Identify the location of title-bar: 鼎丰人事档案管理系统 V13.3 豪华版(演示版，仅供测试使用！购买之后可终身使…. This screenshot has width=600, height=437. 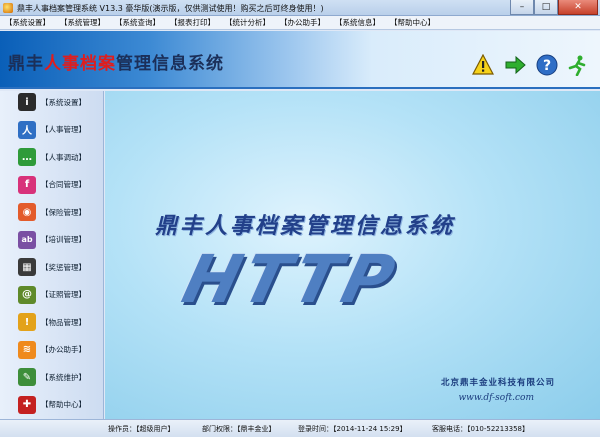
(300, 8).